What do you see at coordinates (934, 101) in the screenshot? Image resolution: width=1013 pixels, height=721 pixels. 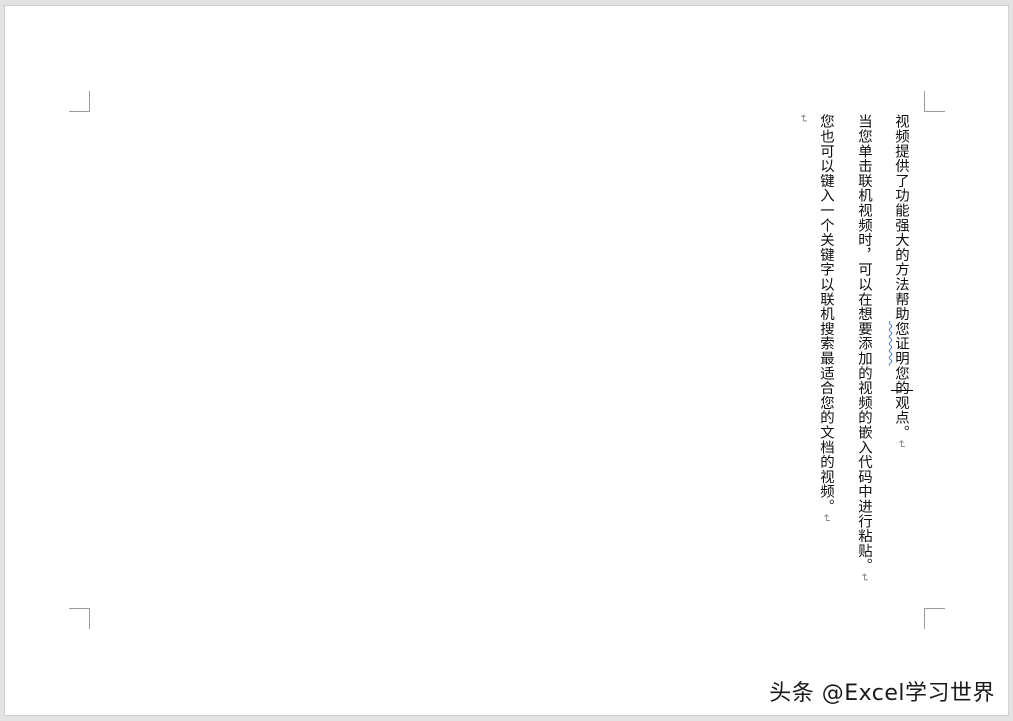 I see `crop-mark-top-right` at bounding box center [934, 101].